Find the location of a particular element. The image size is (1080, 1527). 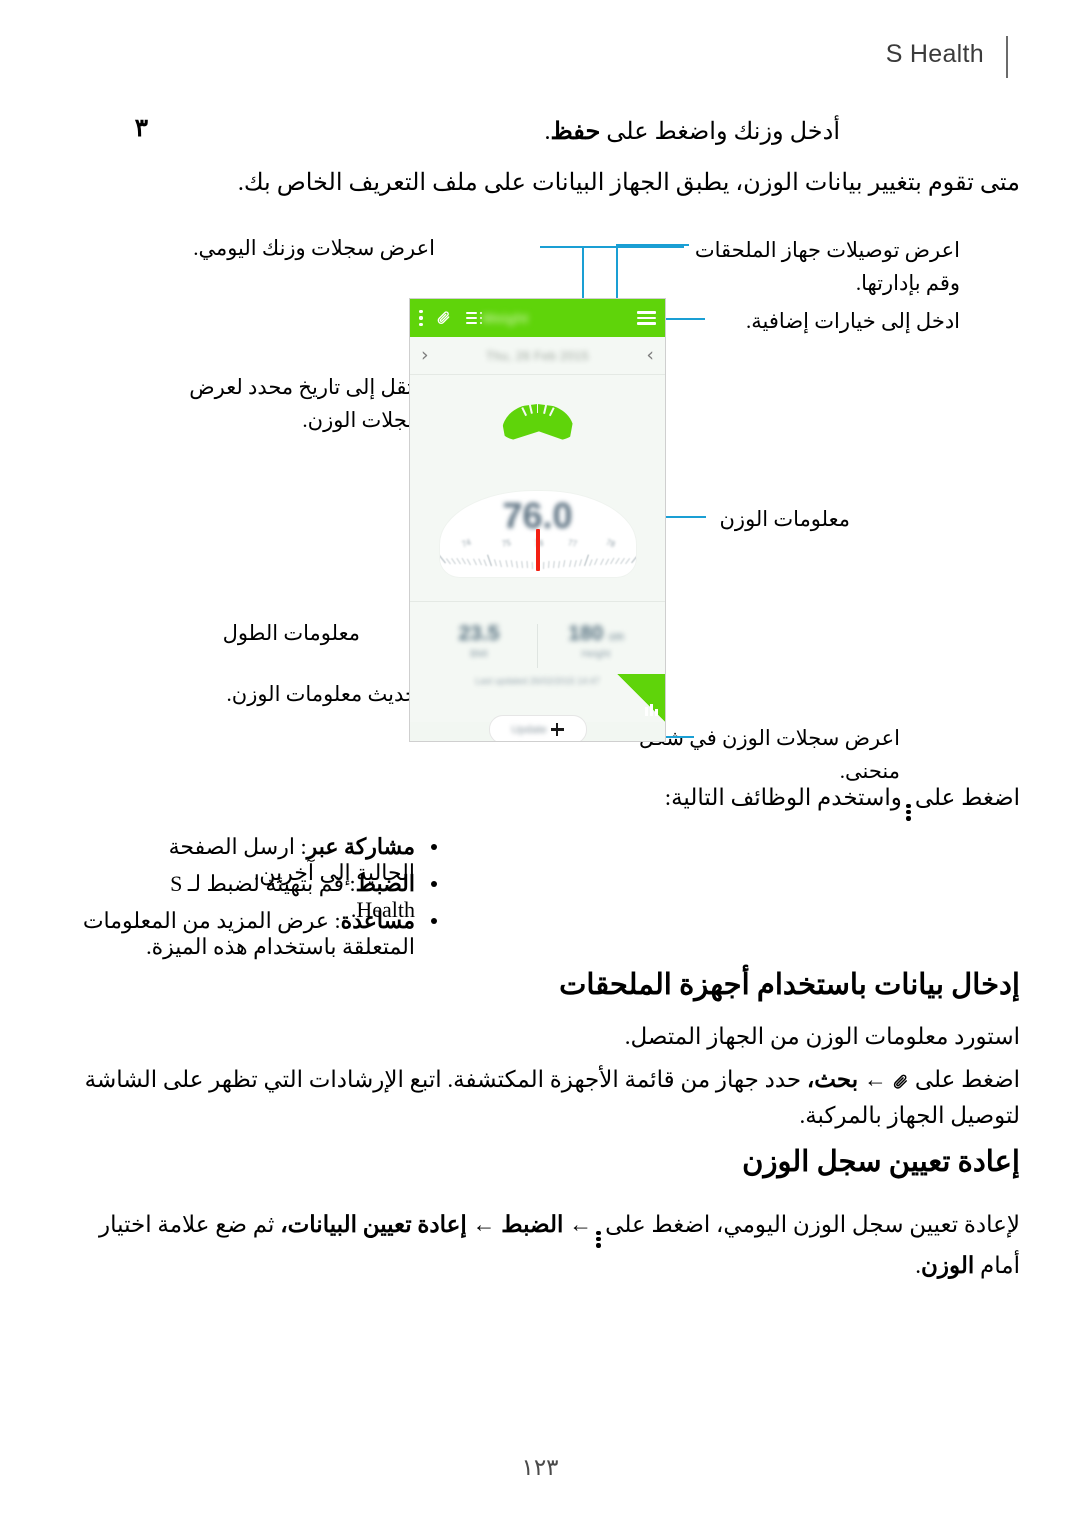

stats-divider is located at coordinates (537, 646).